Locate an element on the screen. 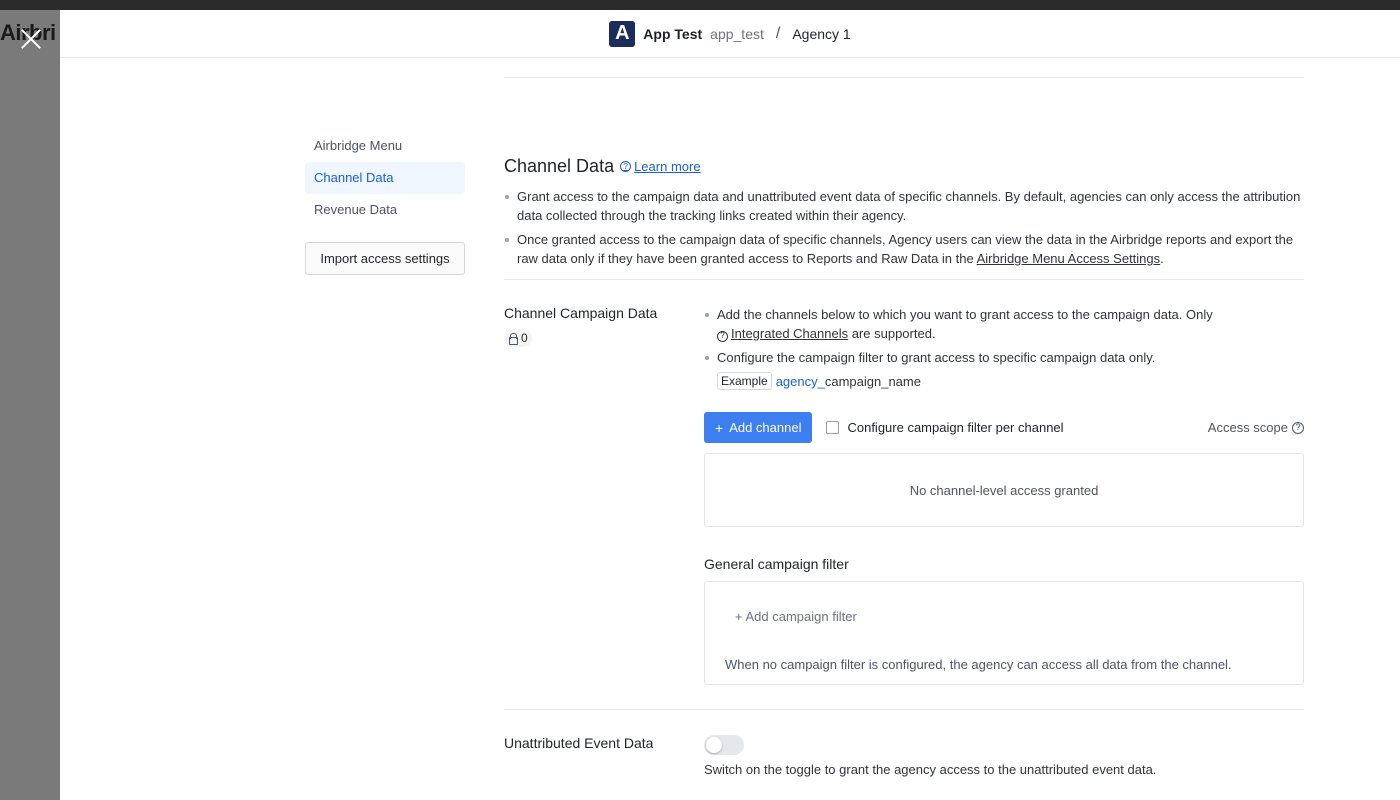  top-divider is located at coordinates (904, 77).